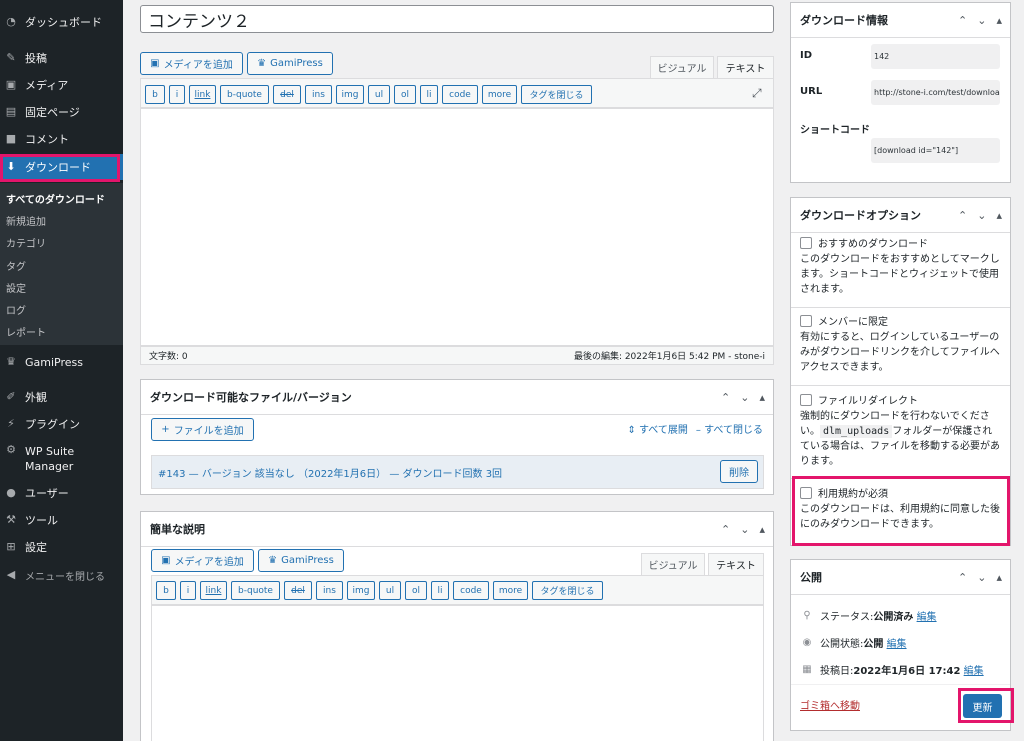 This screenshot has width=1024, height=741. What do you see at coordinates (811, 91) in the screenshot?
I see `url-label: URL` at bounding box center [811, 91].